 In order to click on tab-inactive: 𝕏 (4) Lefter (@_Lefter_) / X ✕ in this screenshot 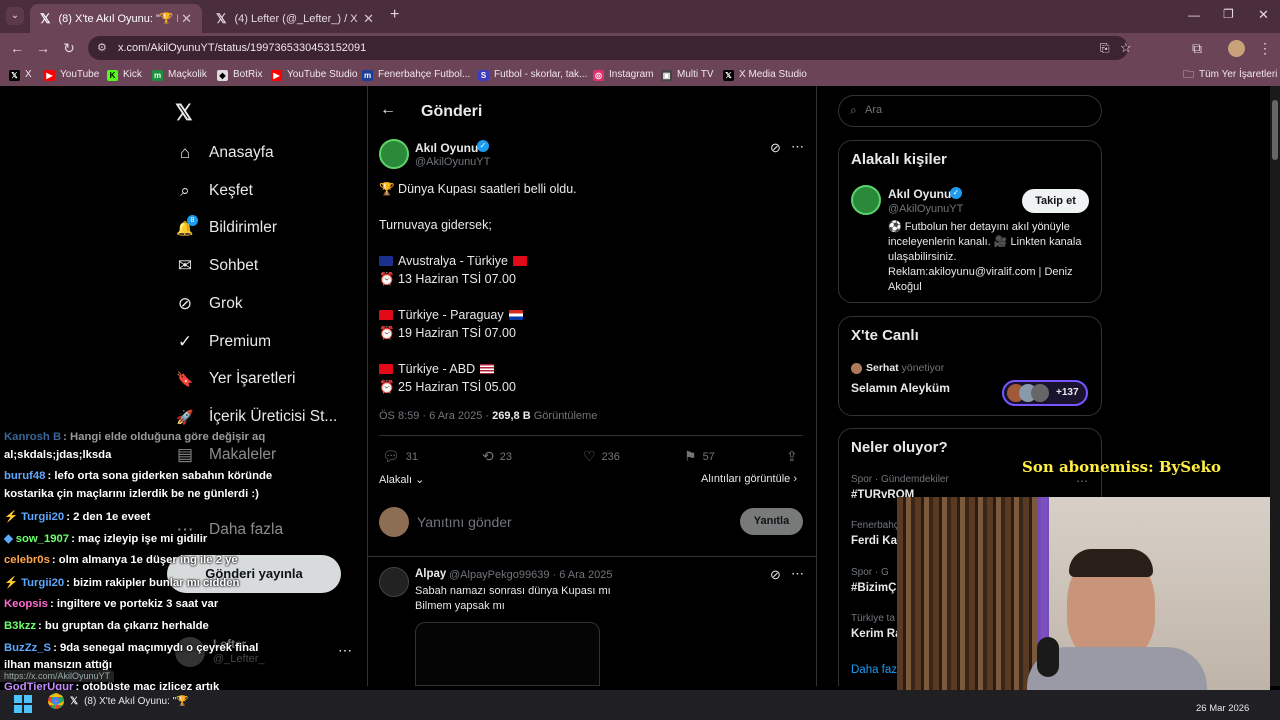, I will do `click(295, 18)`.